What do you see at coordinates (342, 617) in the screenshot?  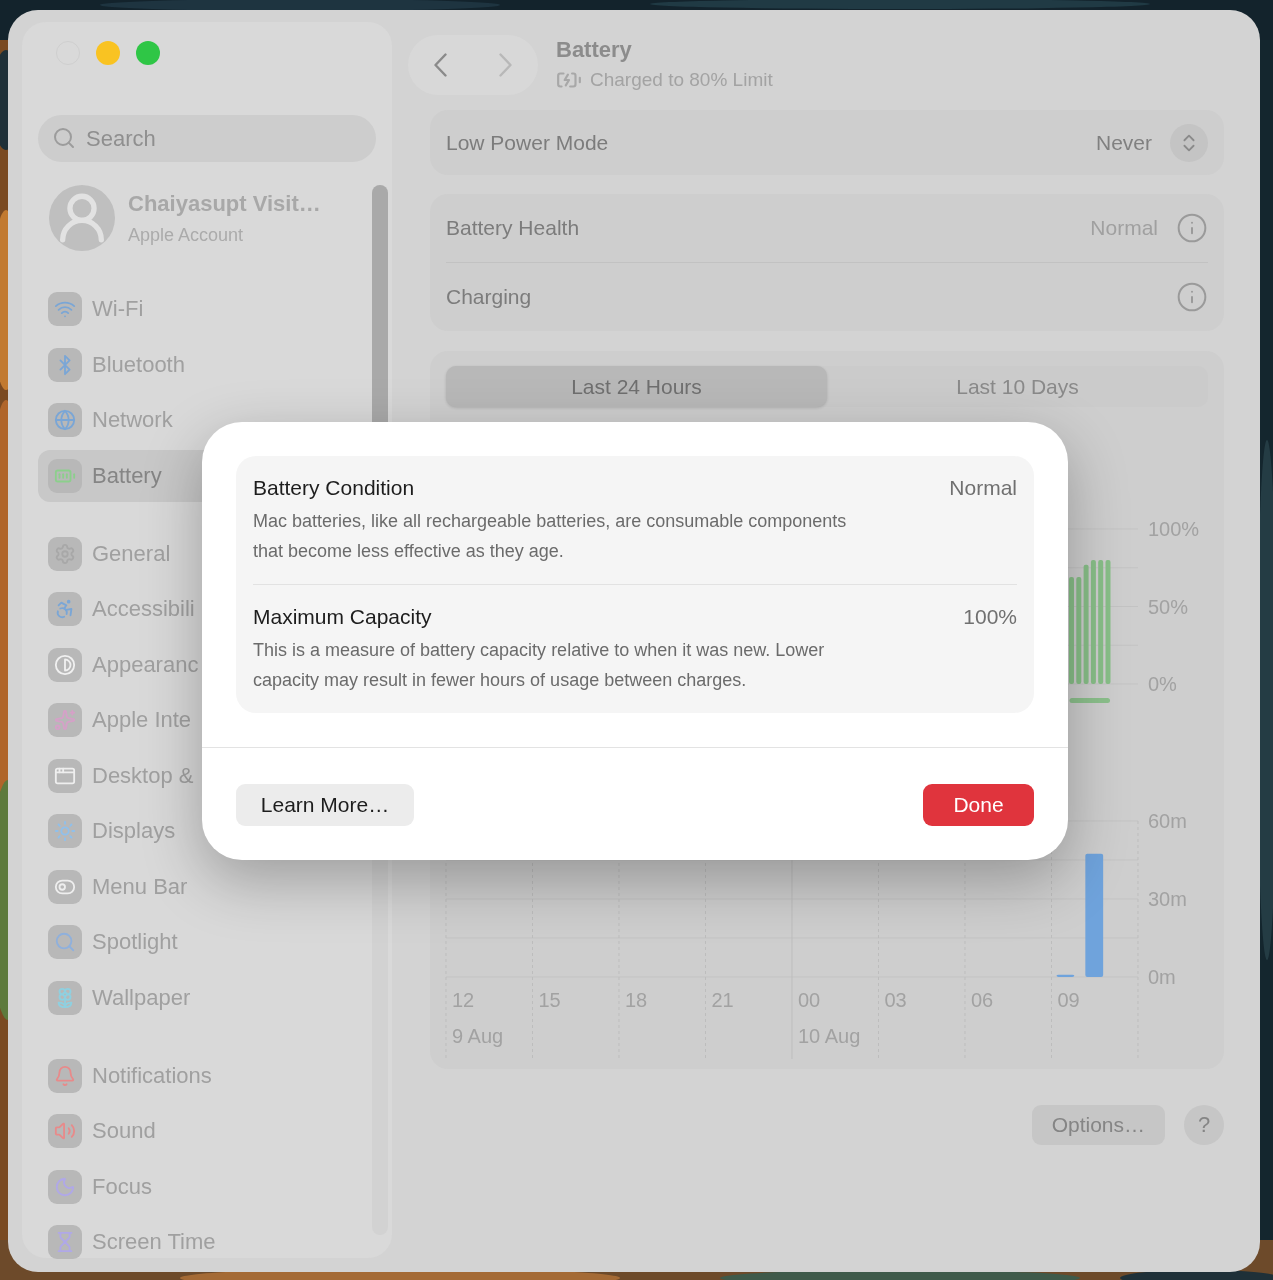 I see `section-title: Maximum Capacity` at bounding box center [342, 617].